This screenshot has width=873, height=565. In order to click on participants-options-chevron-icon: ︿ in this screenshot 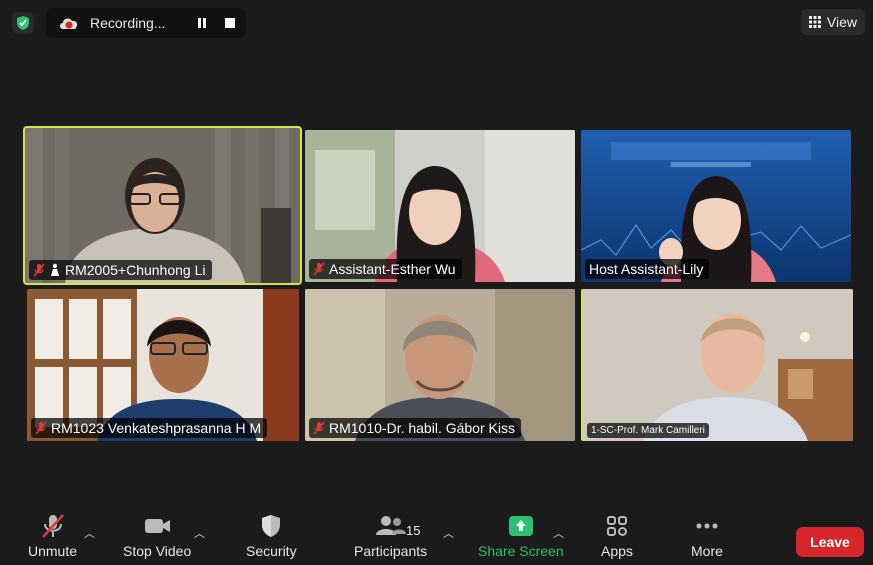, I will do `click(448, 533)`.